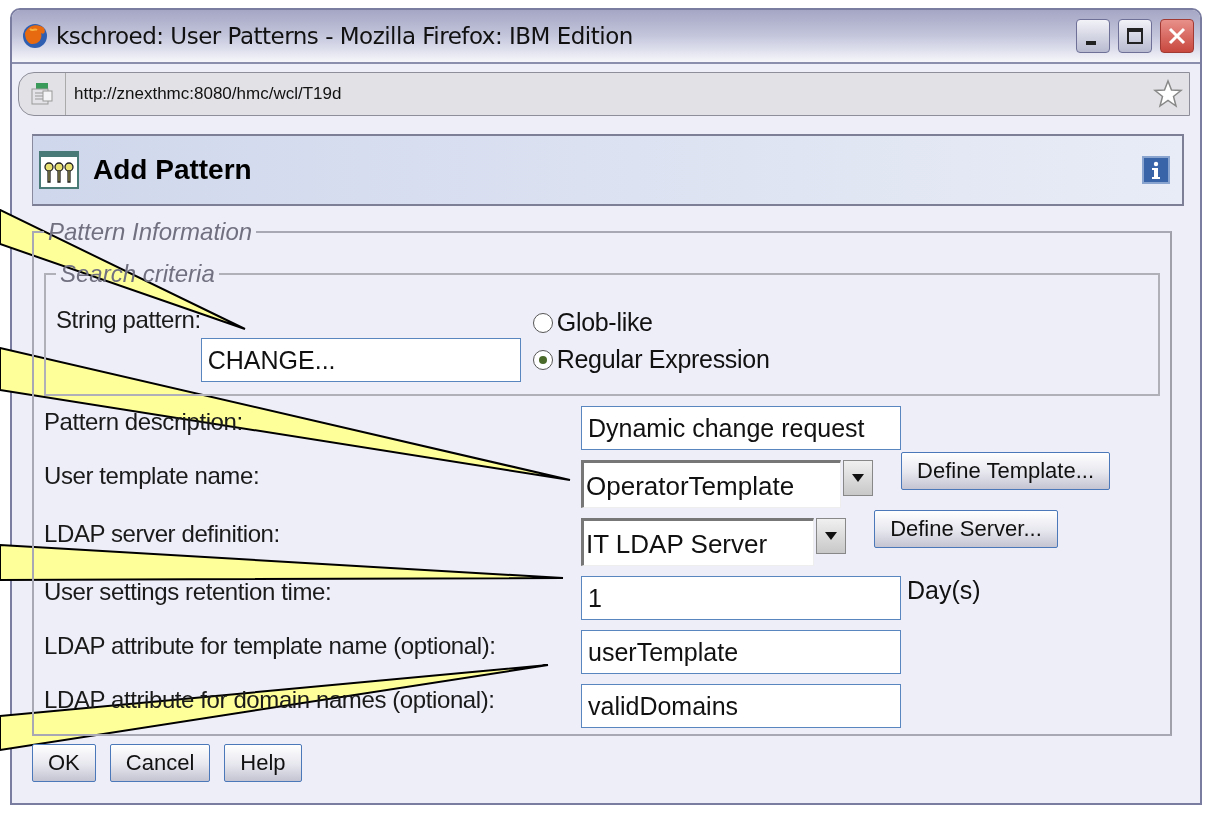 Image resolution: width=1211 pixels, height=813 pixels. What do you see at coordinates (711, 484) in the screenshot?
I see `dropdown-field: OperatorTemplate` at bounding box center [711, 484].